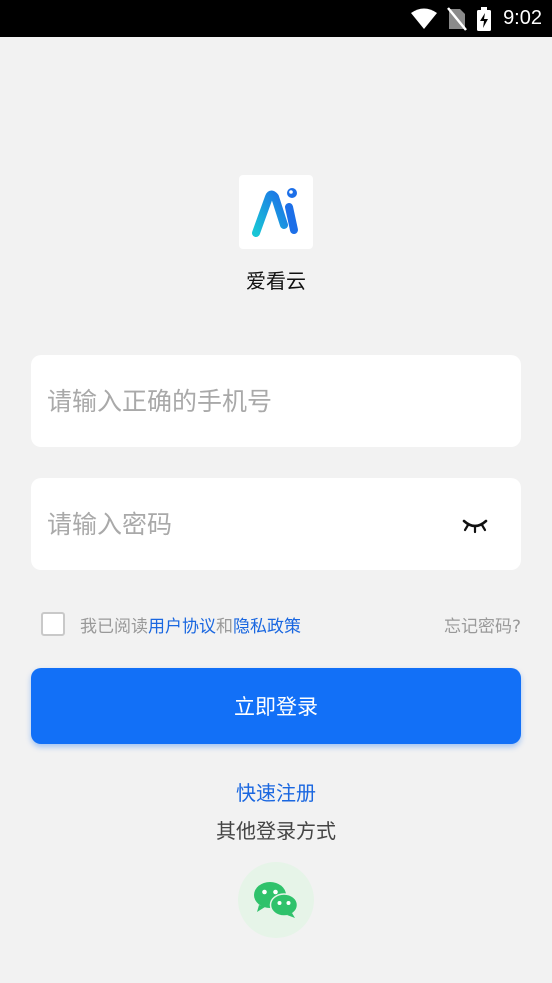 Image resolution: width=552 pixels, height=983 pixels. Describe the element at coordinates (276, 791) in the screenshot. I see `register-link: 快速注册` at that location.